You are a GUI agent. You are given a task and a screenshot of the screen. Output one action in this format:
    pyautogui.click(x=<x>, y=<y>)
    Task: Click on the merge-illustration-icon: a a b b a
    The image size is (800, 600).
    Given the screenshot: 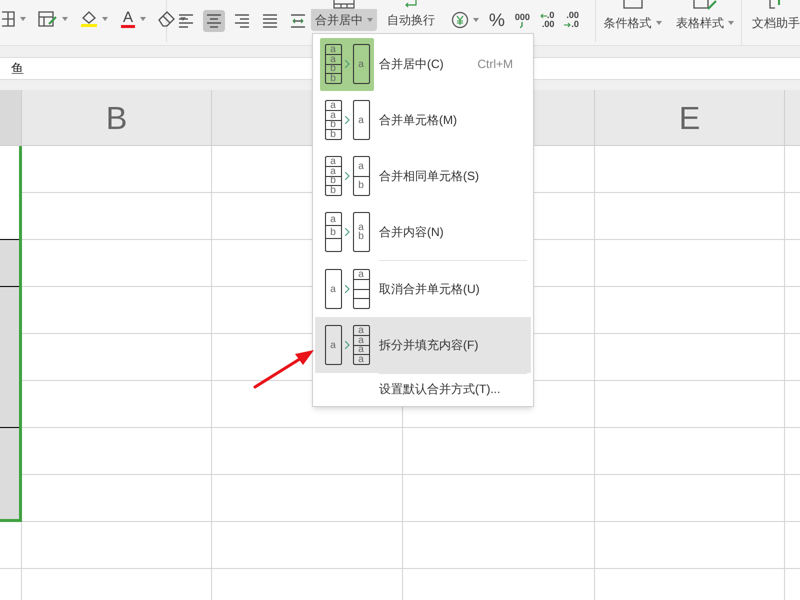 What is the action you would take?
    pyautogui.click(x=347, y=64)
    